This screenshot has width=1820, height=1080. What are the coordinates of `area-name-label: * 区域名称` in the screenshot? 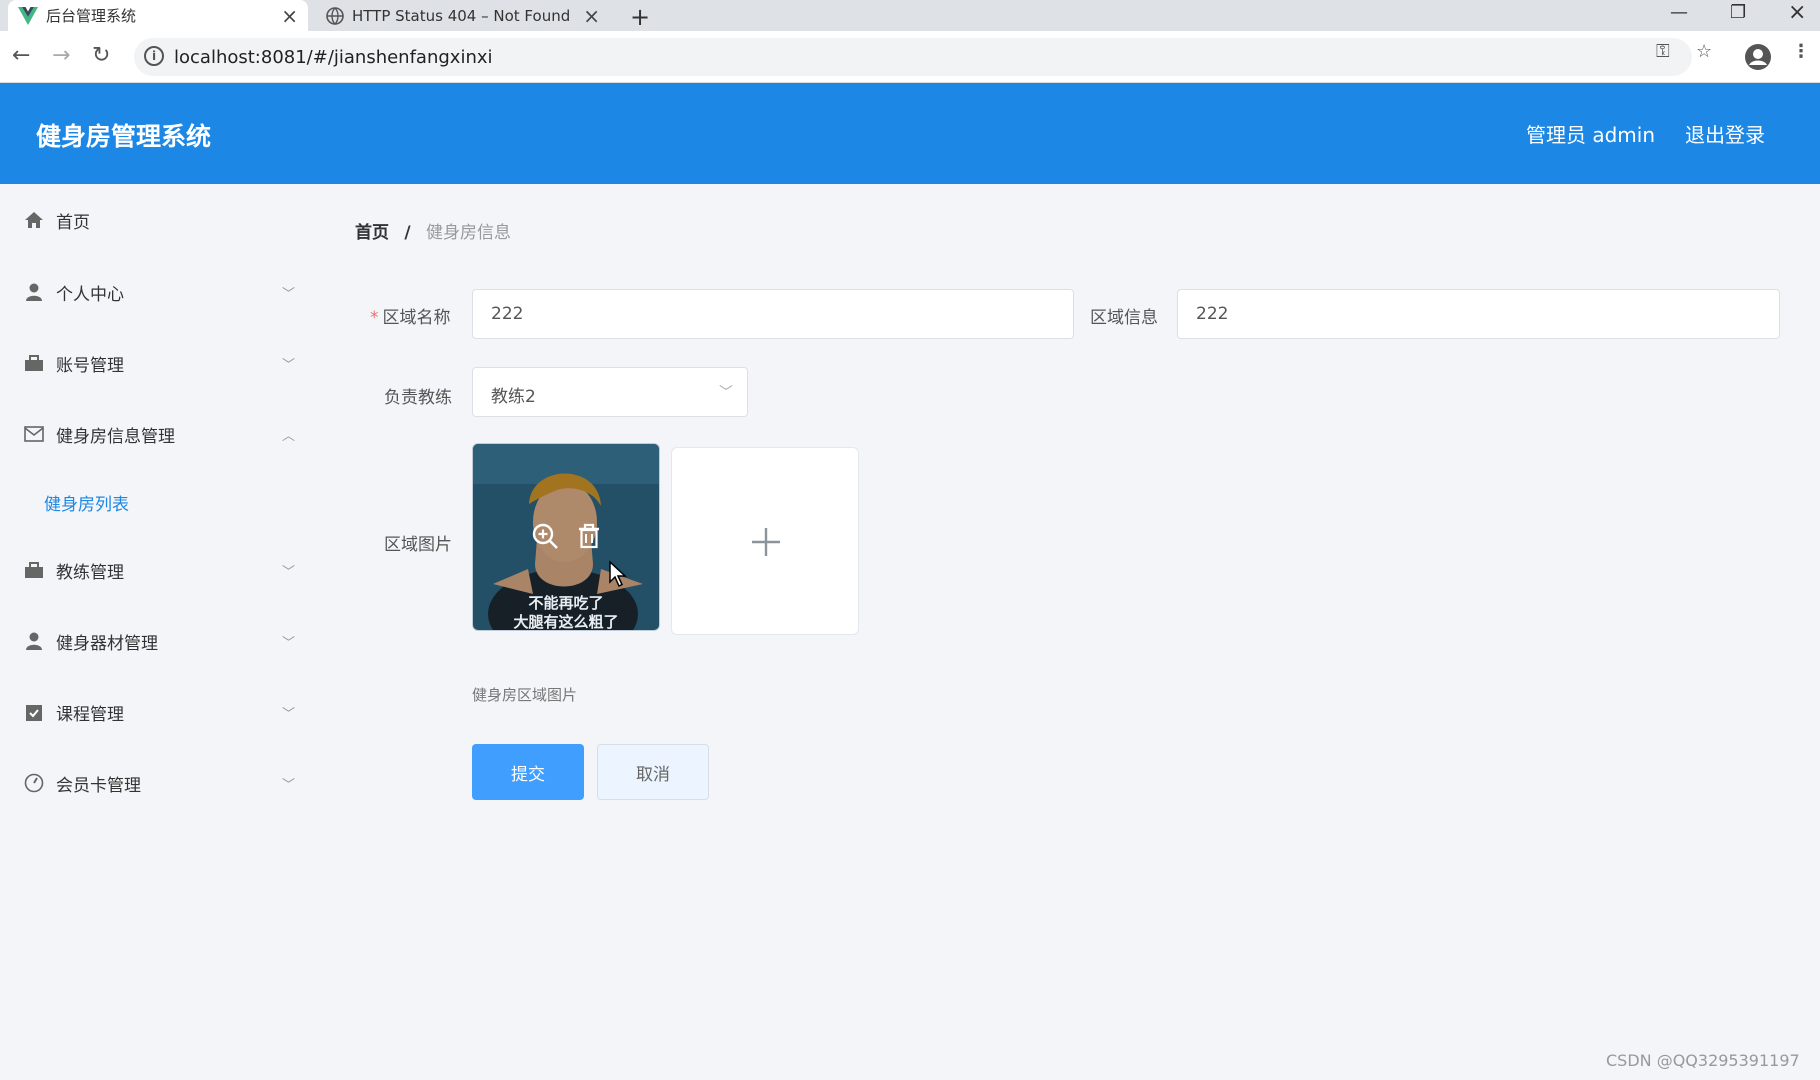 It's located at (410, 315).